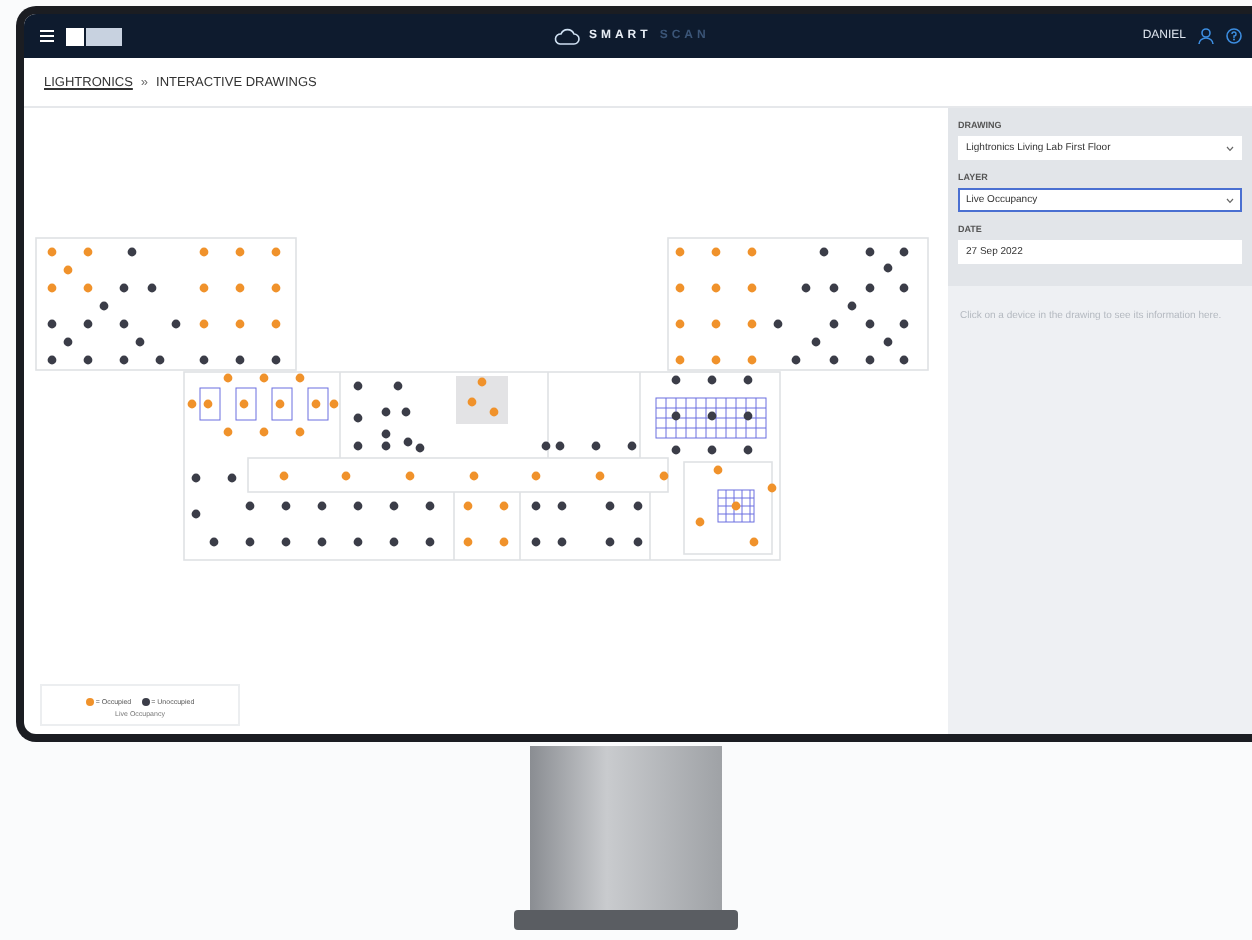 Image resolution: width=1252 pixels, height=940 pixels. Describe the element at coordinates (1234, 36) in the screenshot. I see `help-icon` at that location.